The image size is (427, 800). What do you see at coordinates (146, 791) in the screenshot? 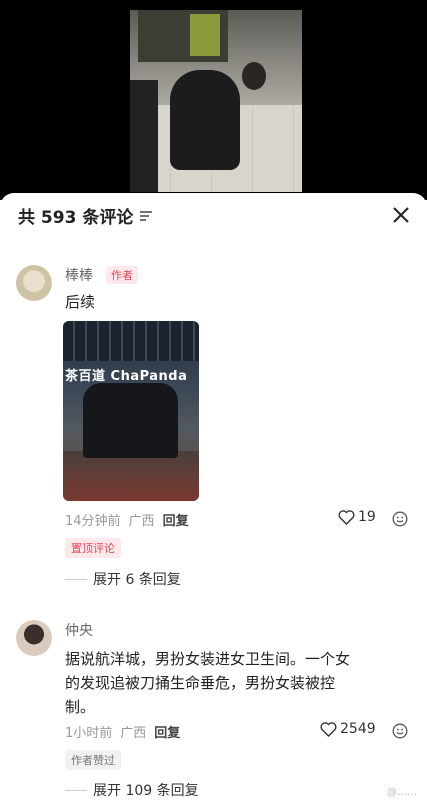
I see `expand-replies-label: 展开 109 条回复` at bounding box center [146, 791].